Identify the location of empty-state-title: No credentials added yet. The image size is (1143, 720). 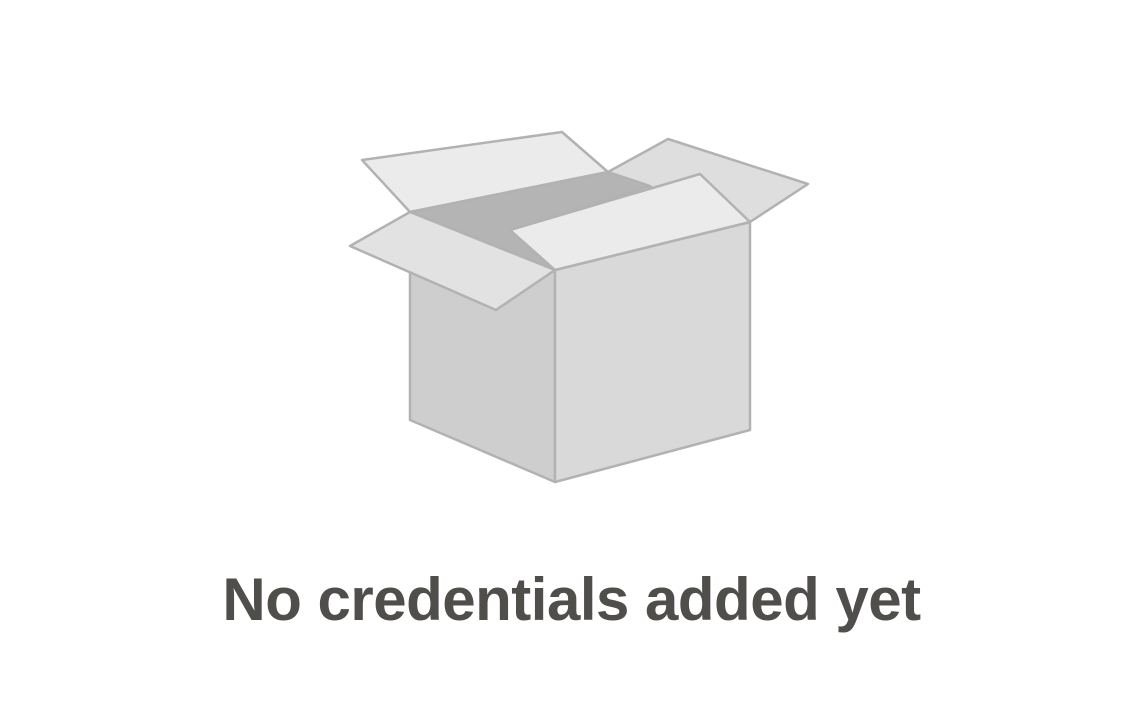
(571, 599).